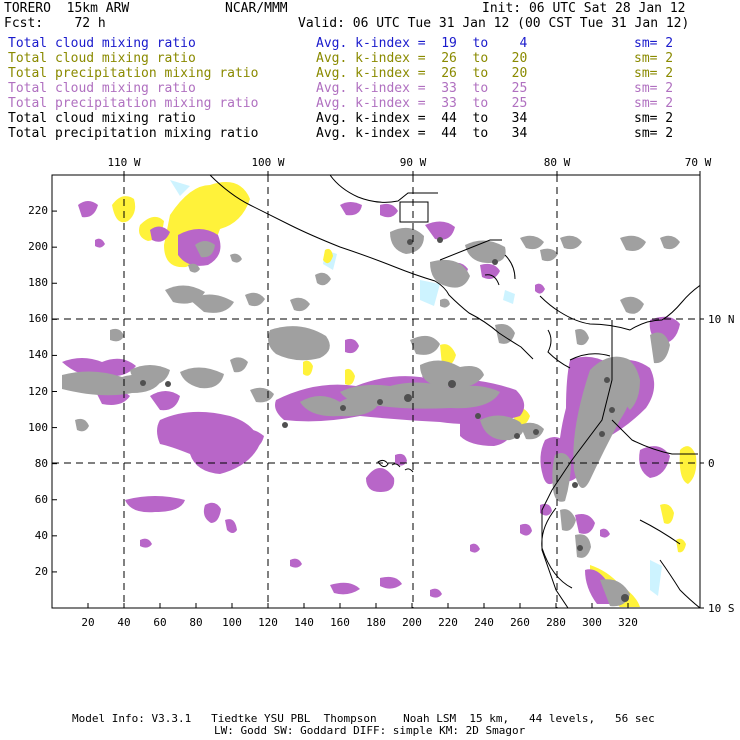  Describe the element at coordinates (41, 571) in the screenshot. I see `y-tick-label: 20` at that location.